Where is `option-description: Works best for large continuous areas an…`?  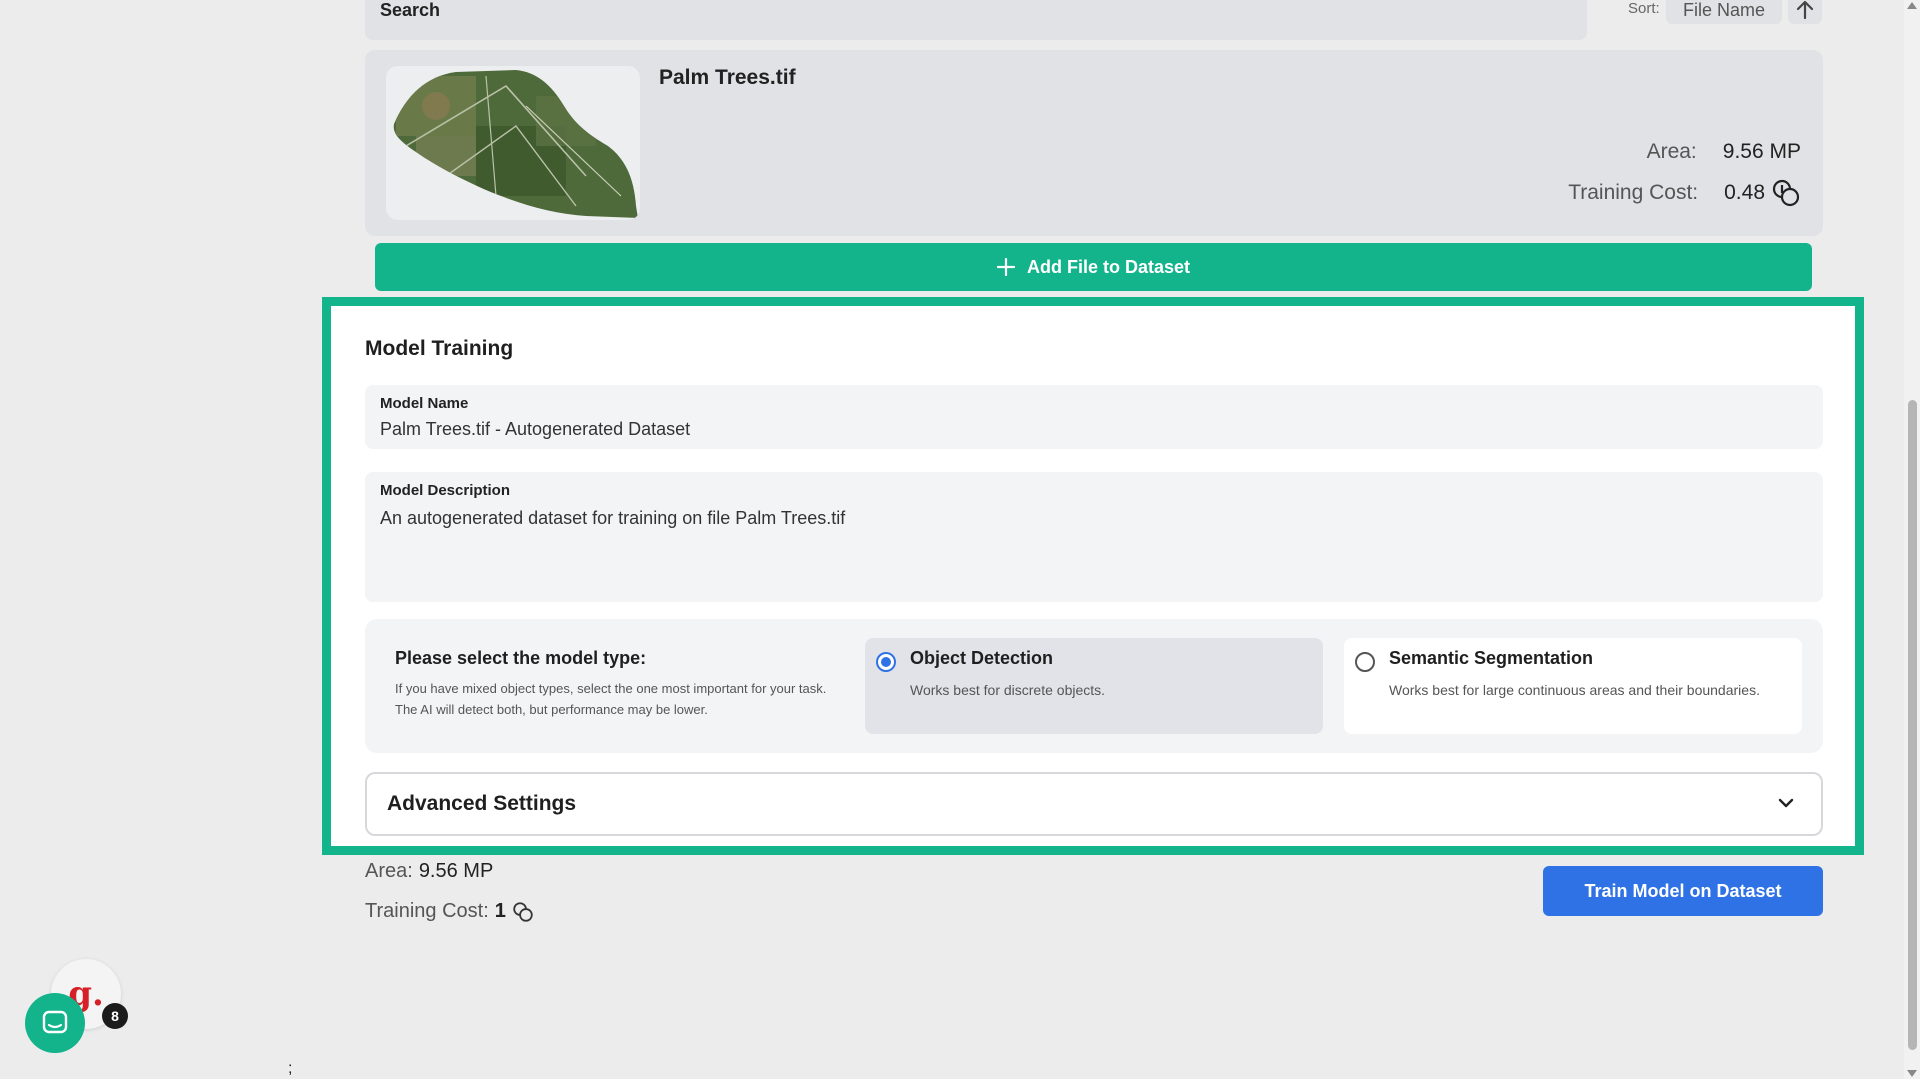
option-description: Works best for large continuous areas an… is located at coordinates (1574, 690).